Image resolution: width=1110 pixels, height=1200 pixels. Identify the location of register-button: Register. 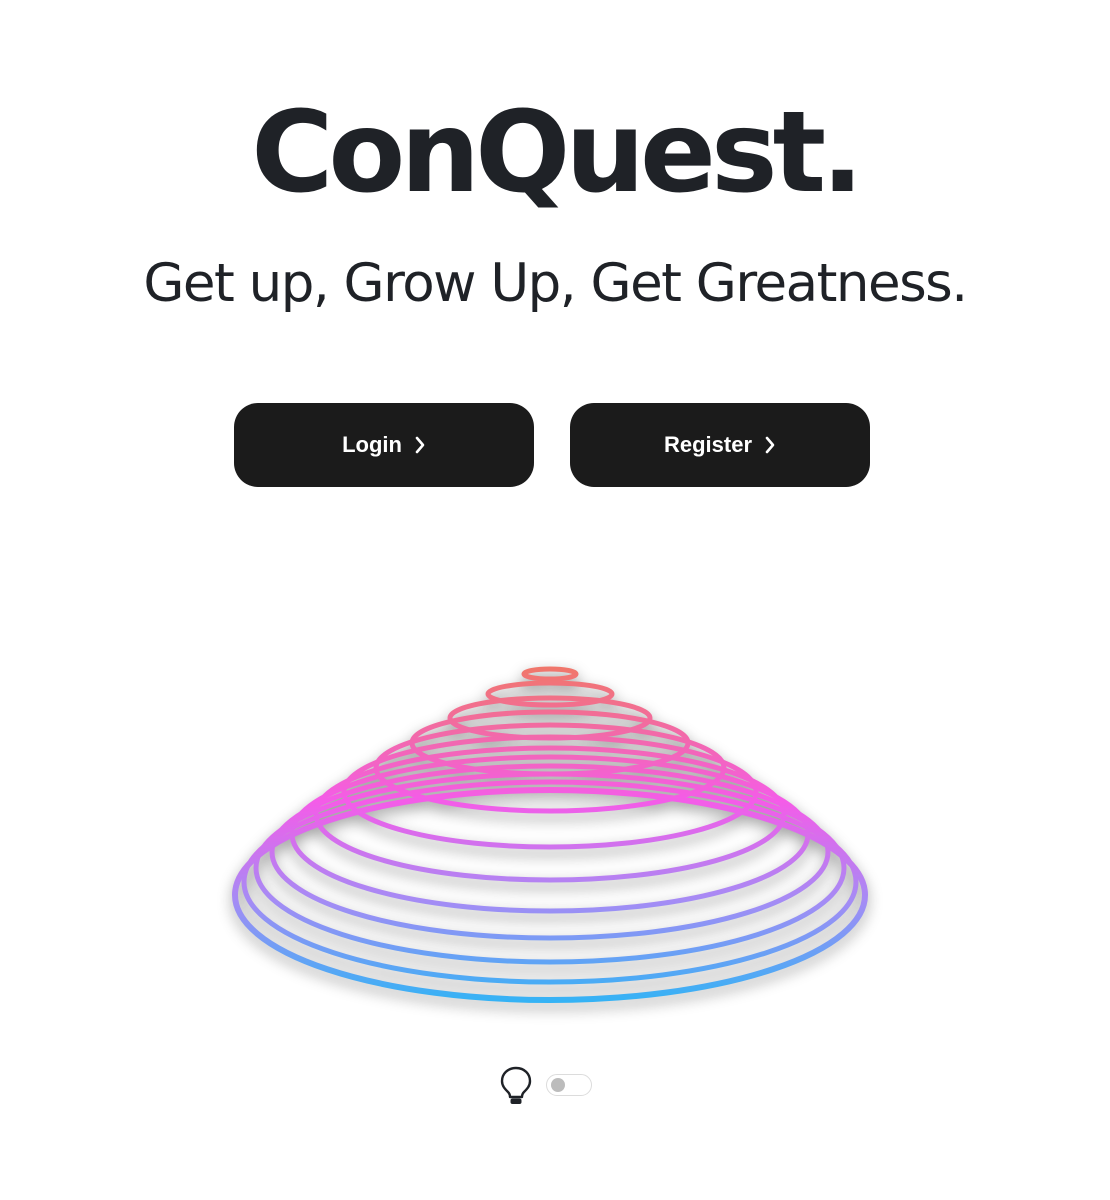
(720, 445).